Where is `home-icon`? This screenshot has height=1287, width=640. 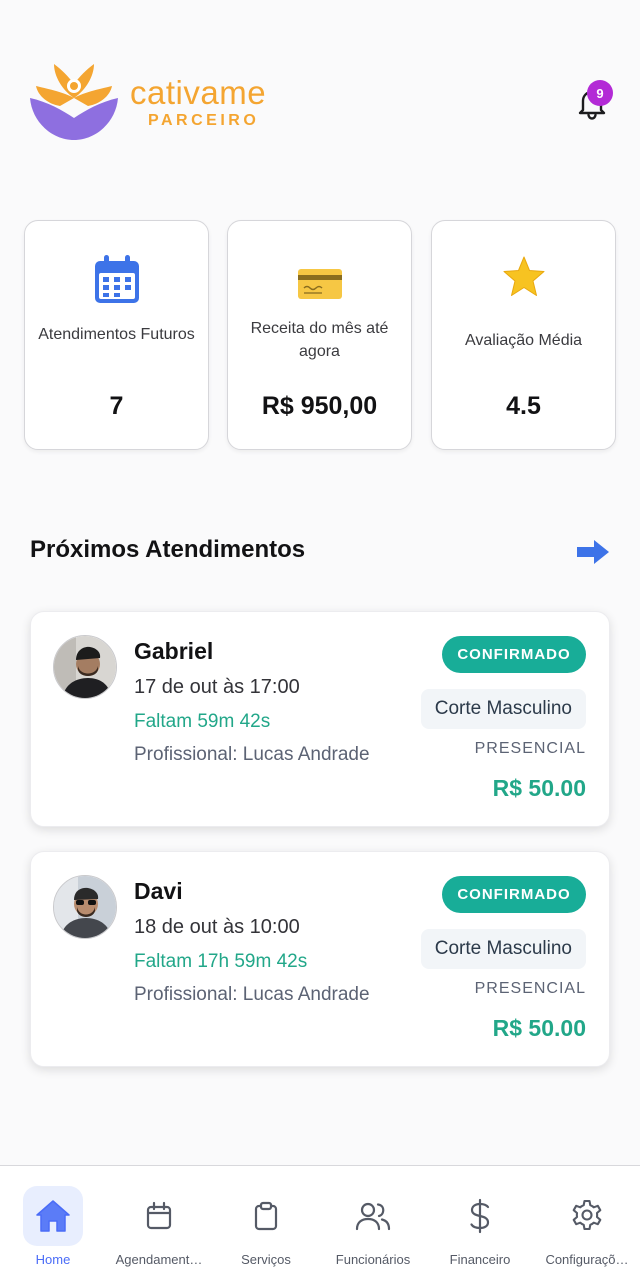 home-icon is located at coordinates (53, 1216).